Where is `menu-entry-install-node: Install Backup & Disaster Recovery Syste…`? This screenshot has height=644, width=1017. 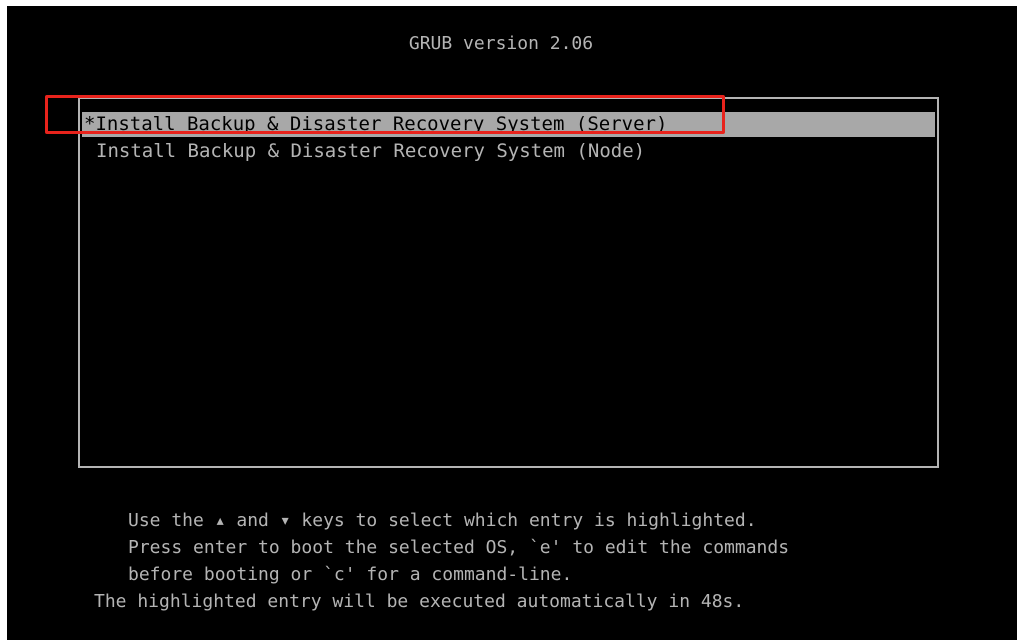 menu-entry-install-node: Install Backup & Disaster Recovery Syste… is located at coordinates (508, 151).